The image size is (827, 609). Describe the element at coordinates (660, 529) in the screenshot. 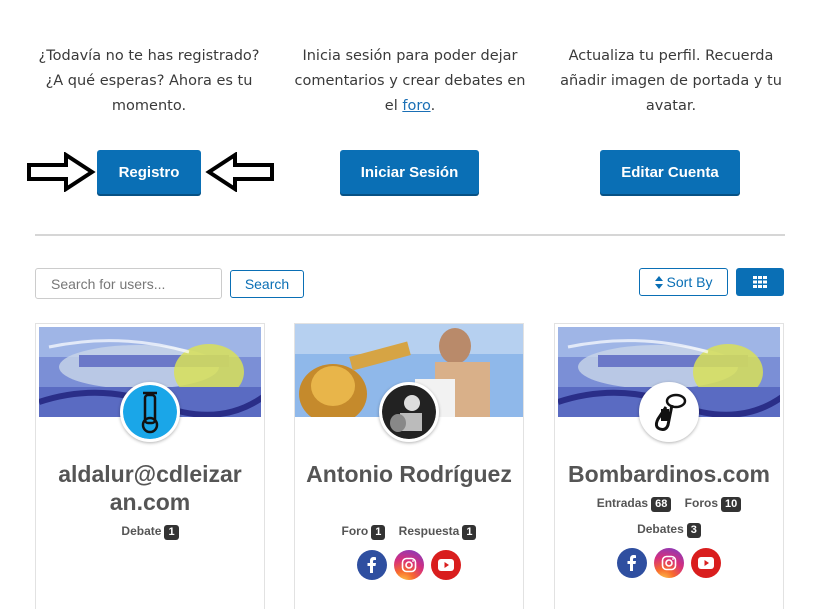

I see `stat-label: Debates` at that location.